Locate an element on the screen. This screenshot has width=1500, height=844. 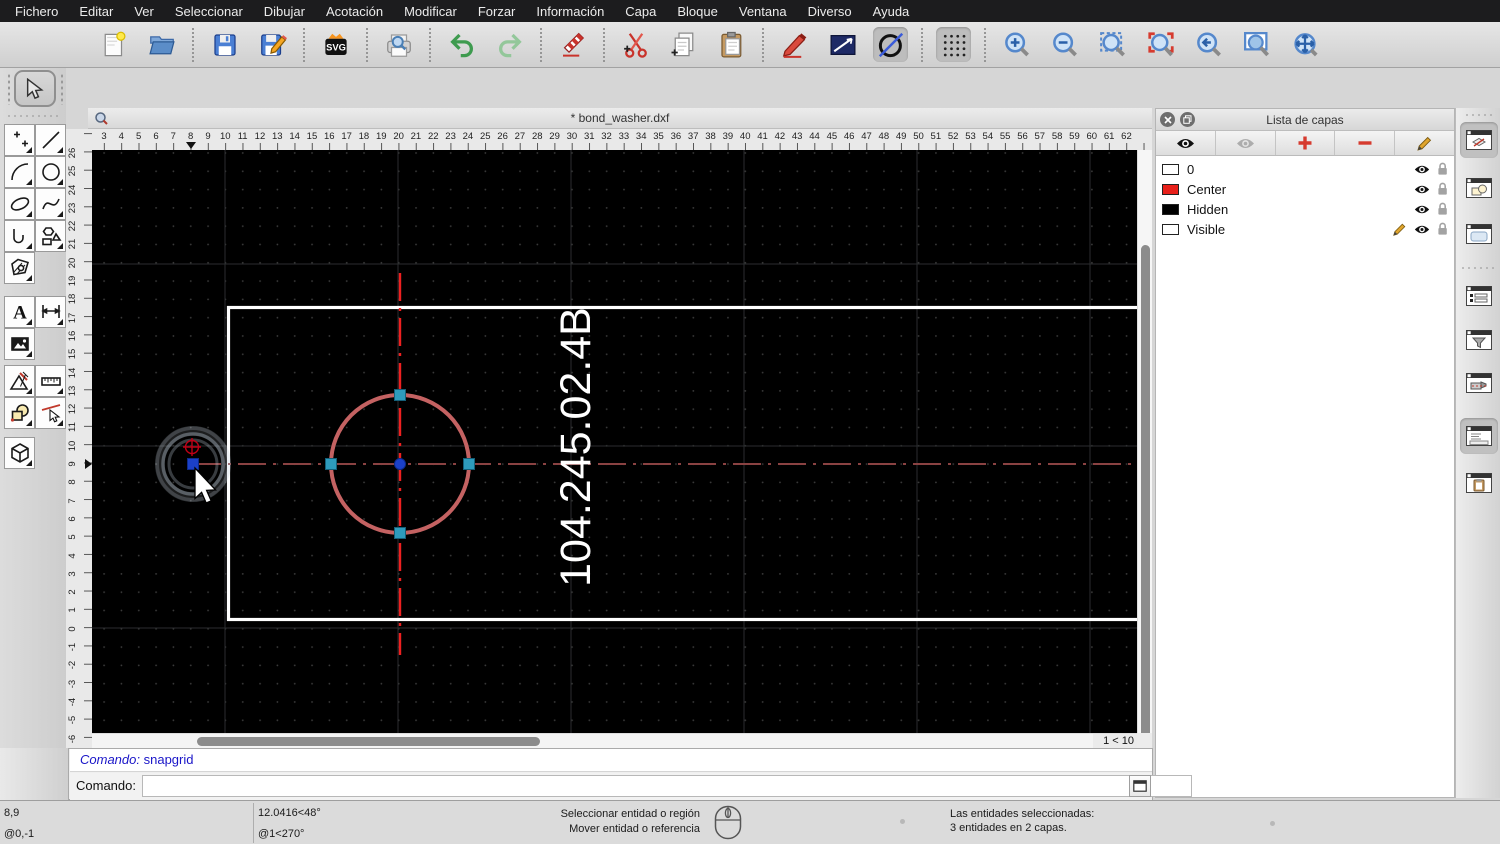
circle-tool-button is located at coordinates (50, 172).